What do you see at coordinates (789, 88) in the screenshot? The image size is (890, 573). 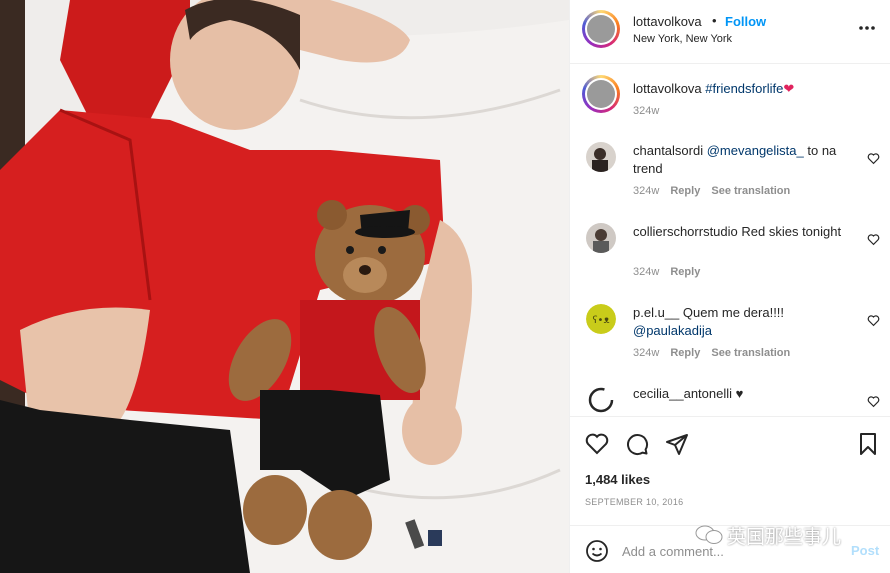 I see `heart-emoji: ❤` at bounding box center [789, 88].